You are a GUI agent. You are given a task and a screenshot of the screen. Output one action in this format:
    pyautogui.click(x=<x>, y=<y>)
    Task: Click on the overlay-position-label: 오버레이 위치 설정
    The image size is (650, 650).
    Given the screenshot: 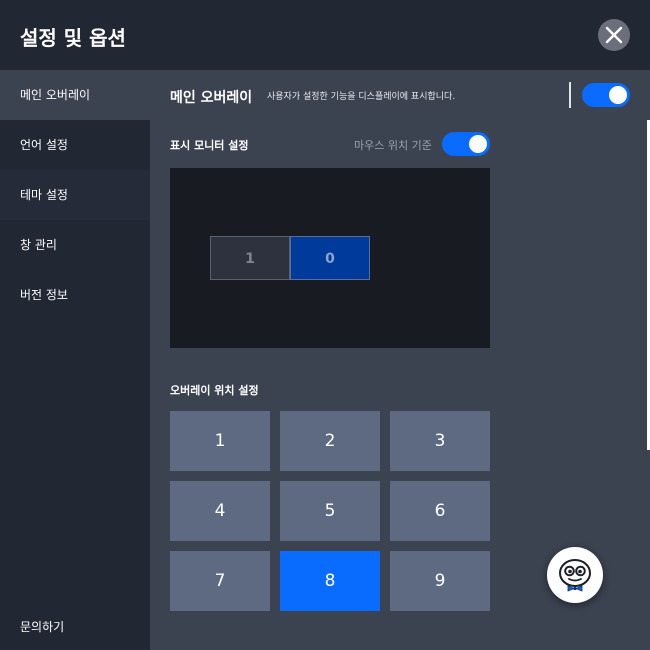 What is the action you would take?
    pyautogui.click(x=214, y=390)
    